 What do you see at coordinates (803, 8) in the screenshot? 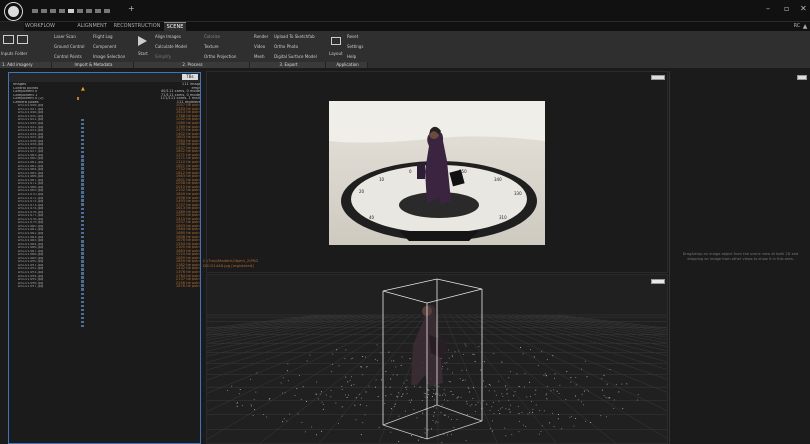
I see `close-icon: ✕` at bounding box center [803, 8].